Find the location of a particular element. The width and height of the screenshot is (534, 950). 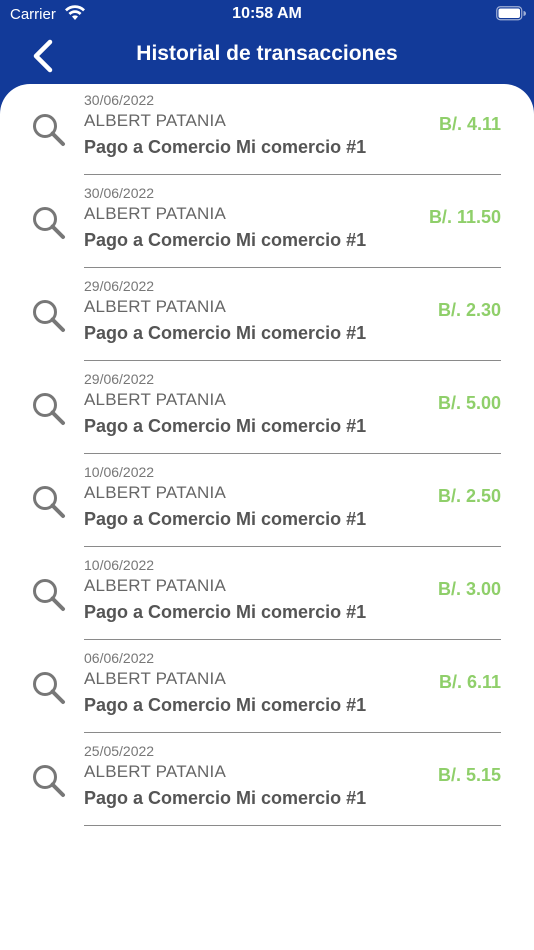

transaction-amount: B/. 5.15 is located at coordinates (469, 775).